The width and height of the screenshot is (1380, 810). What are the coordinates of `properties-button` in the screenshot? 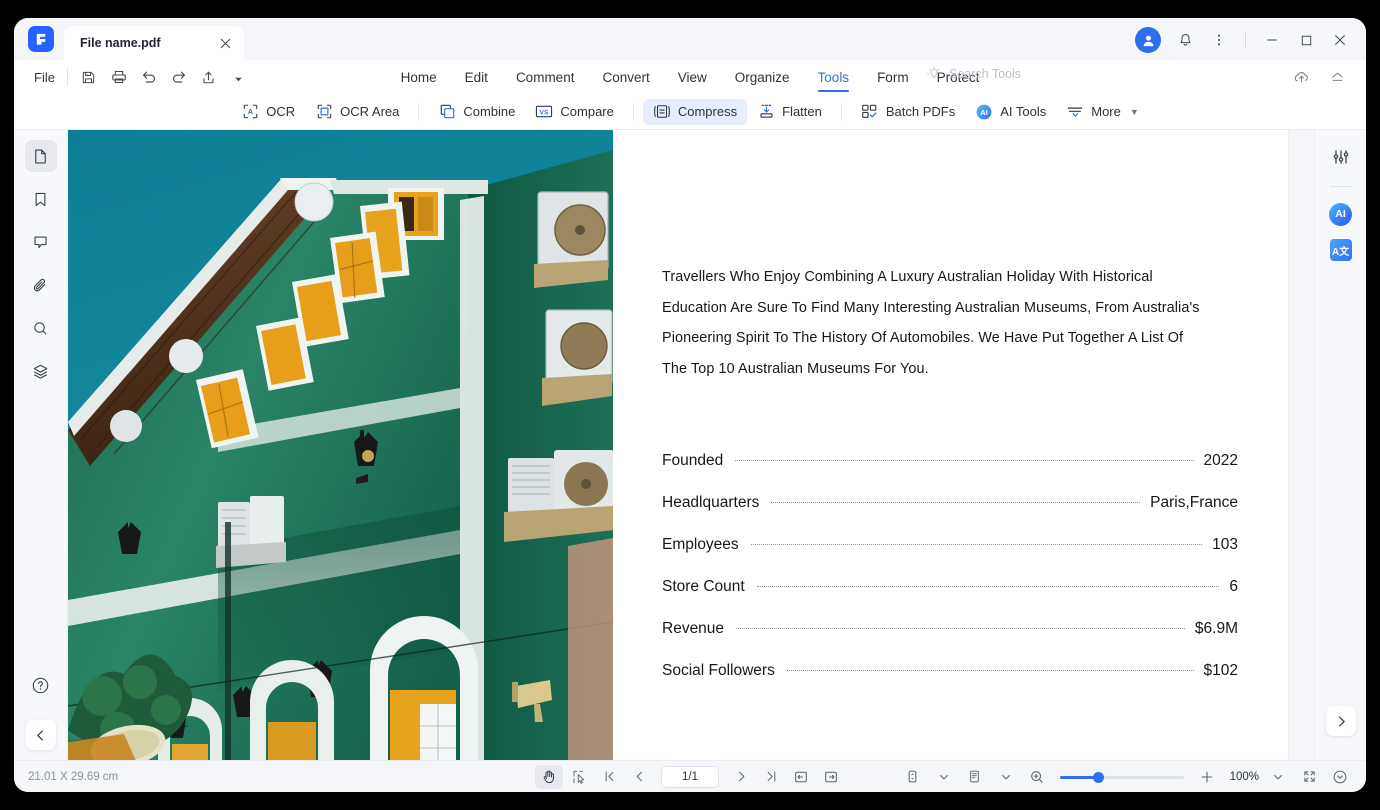 It's located at (1341, 157).